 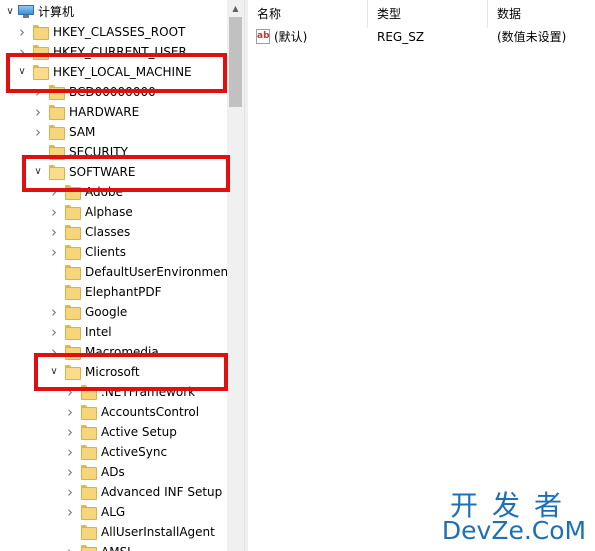 I want to click on column-header-data: 数据, so click(x=541, y=14).